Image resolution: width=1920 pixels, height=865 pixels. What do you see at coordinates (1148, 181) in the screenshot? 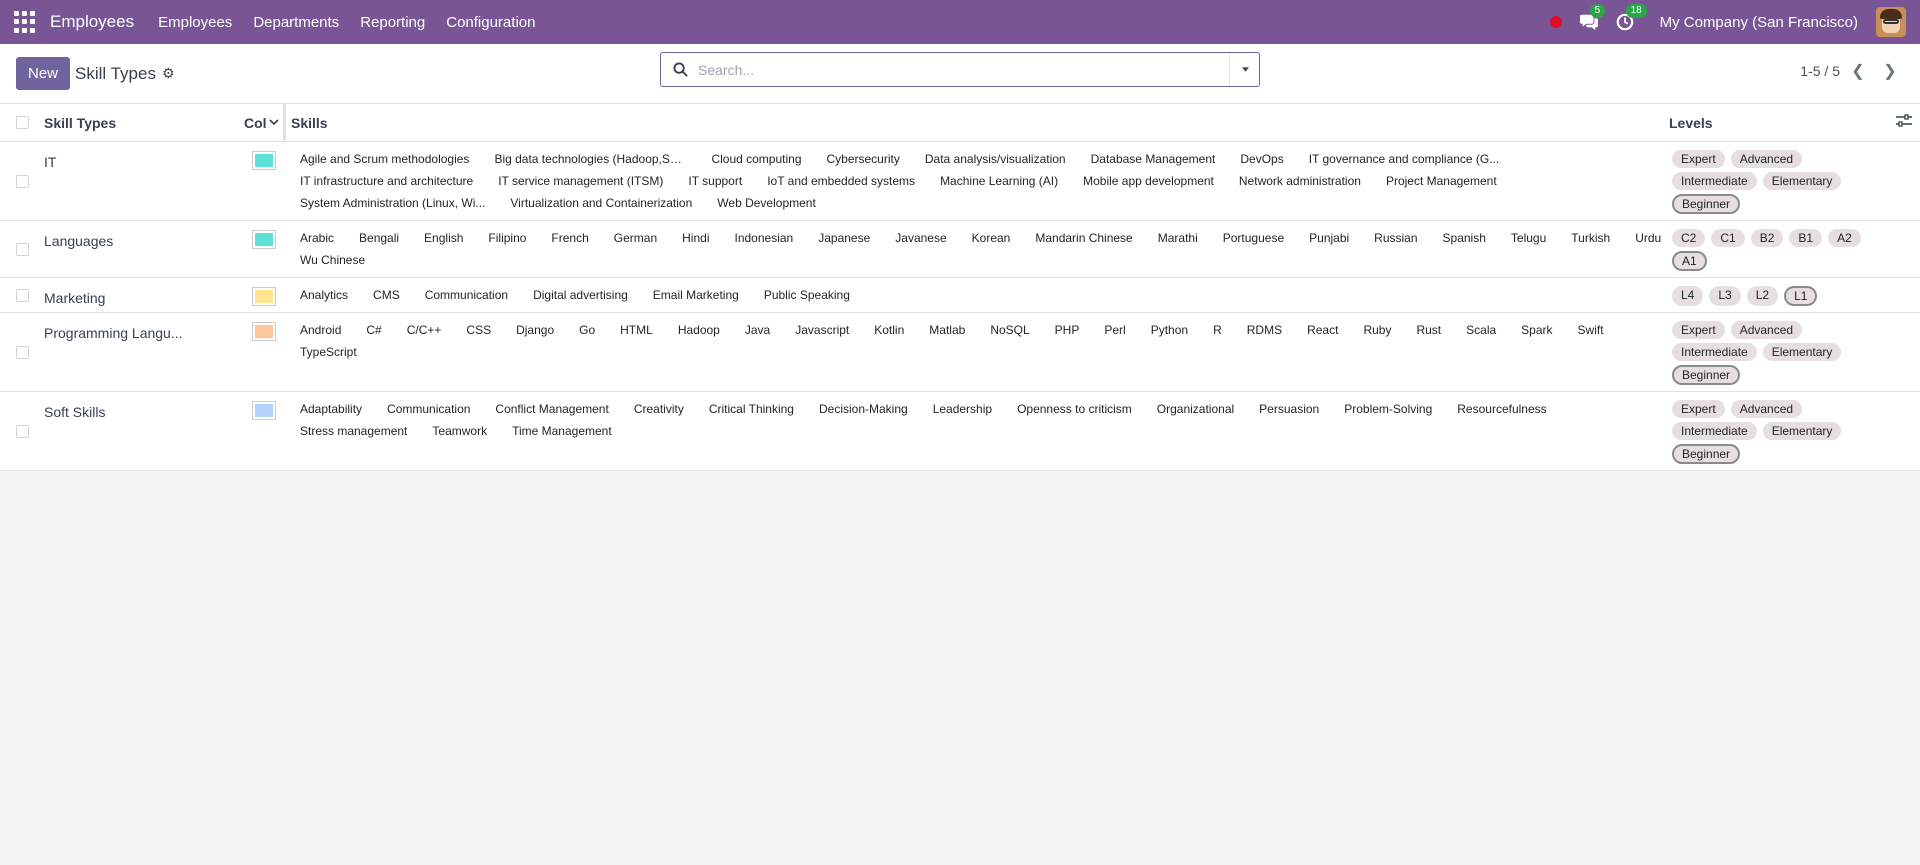
I see `skill-tag: Mobile app development` at bounding box center [1148, 181].